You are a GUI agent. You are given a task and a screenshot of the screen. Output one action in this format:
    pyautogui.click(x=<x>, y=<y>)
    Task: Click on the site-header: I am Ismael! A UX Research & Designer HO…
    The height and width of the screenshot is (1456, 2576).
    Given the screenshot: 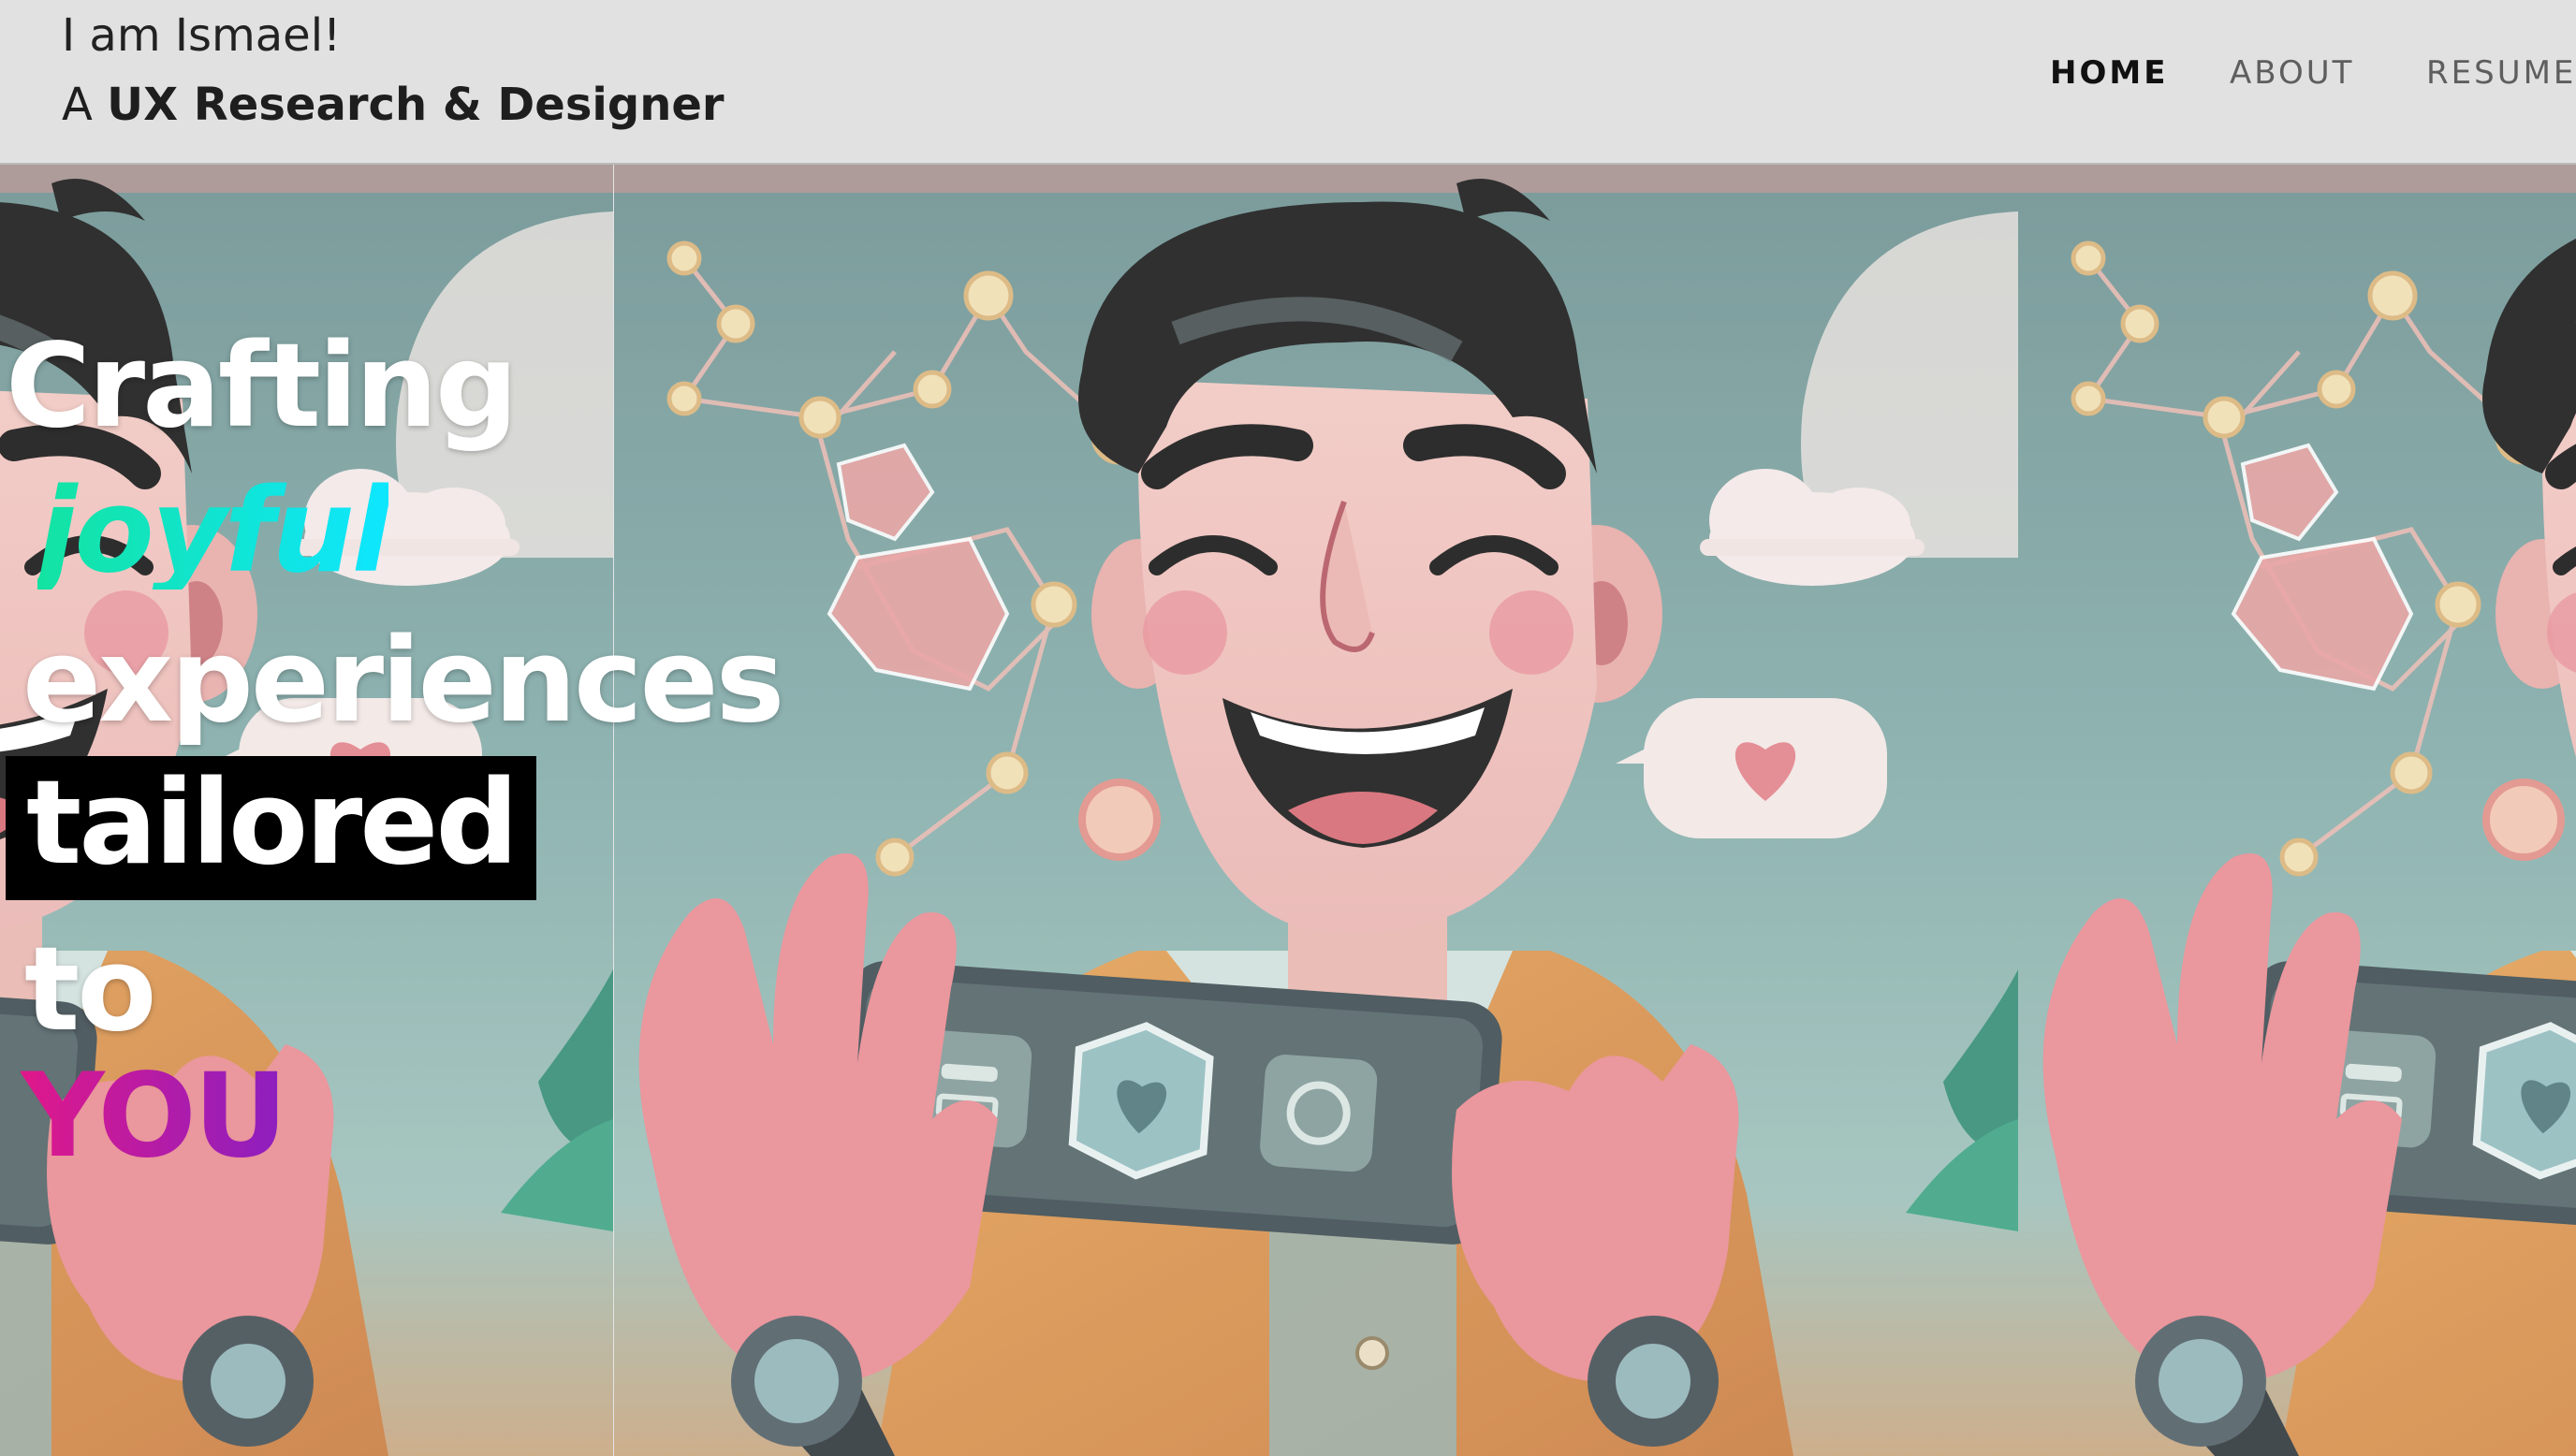 What is the action you would take?
    pyautogui.click(x=1288, y=82)
    